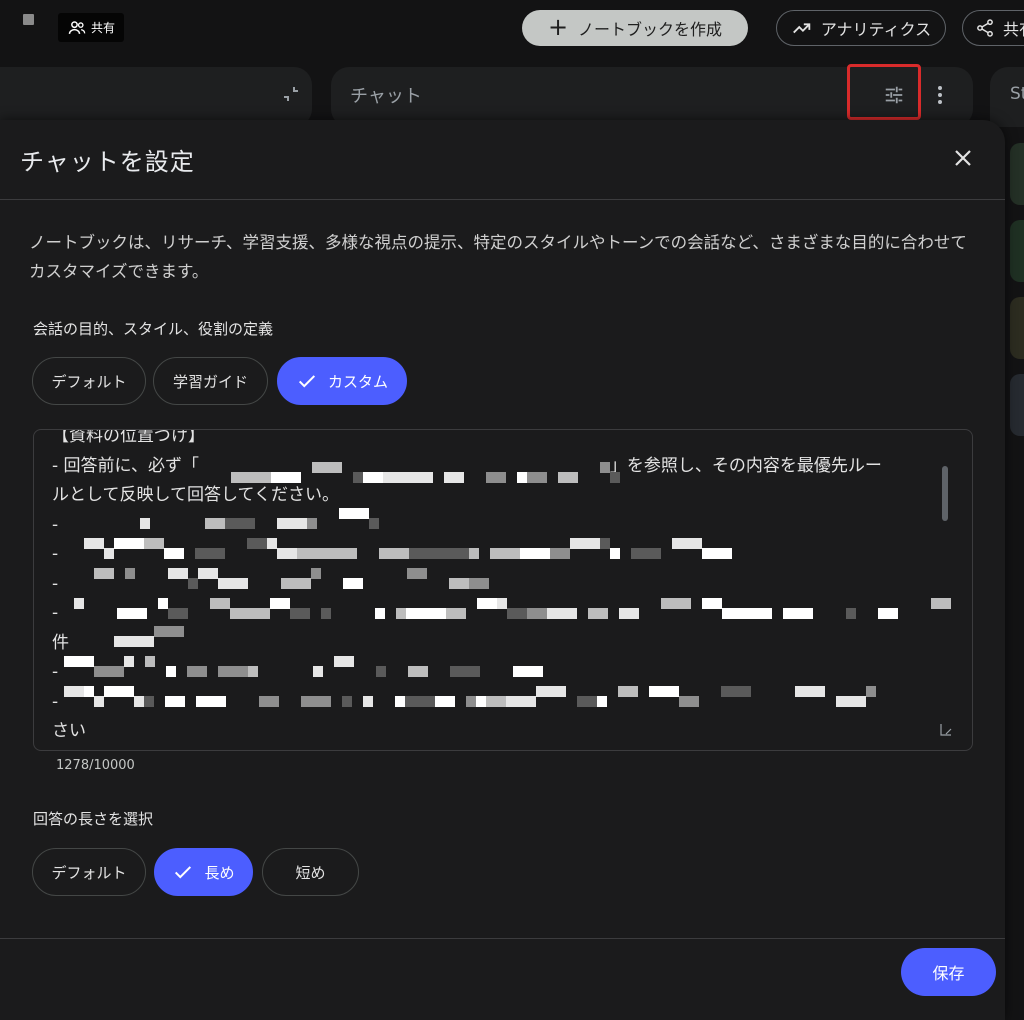  I want to click on collapse-panel-icon, so click(291, 94).